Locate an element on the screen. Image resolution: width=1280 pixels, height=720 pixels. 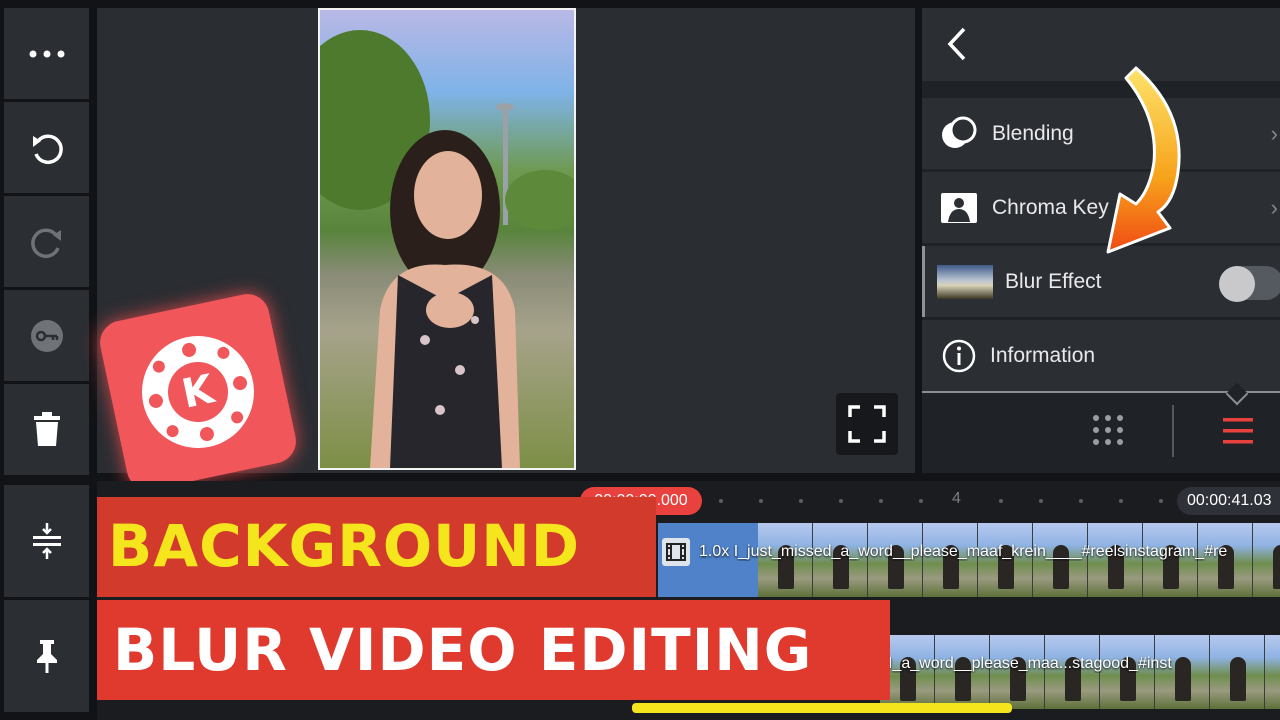
chroma-key-label: Chroma Key is located at coordinates (1050, 207).